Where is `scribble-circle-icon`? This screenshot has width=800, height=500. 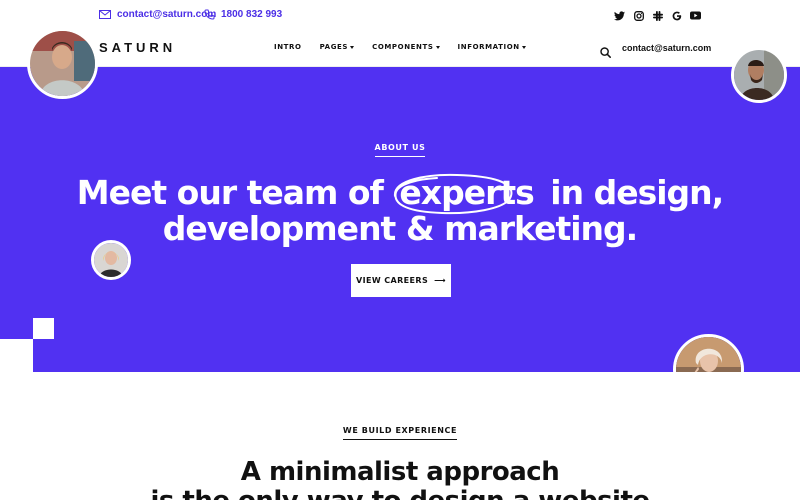
scribble-circle-icon is located at coordinates (453, 194).